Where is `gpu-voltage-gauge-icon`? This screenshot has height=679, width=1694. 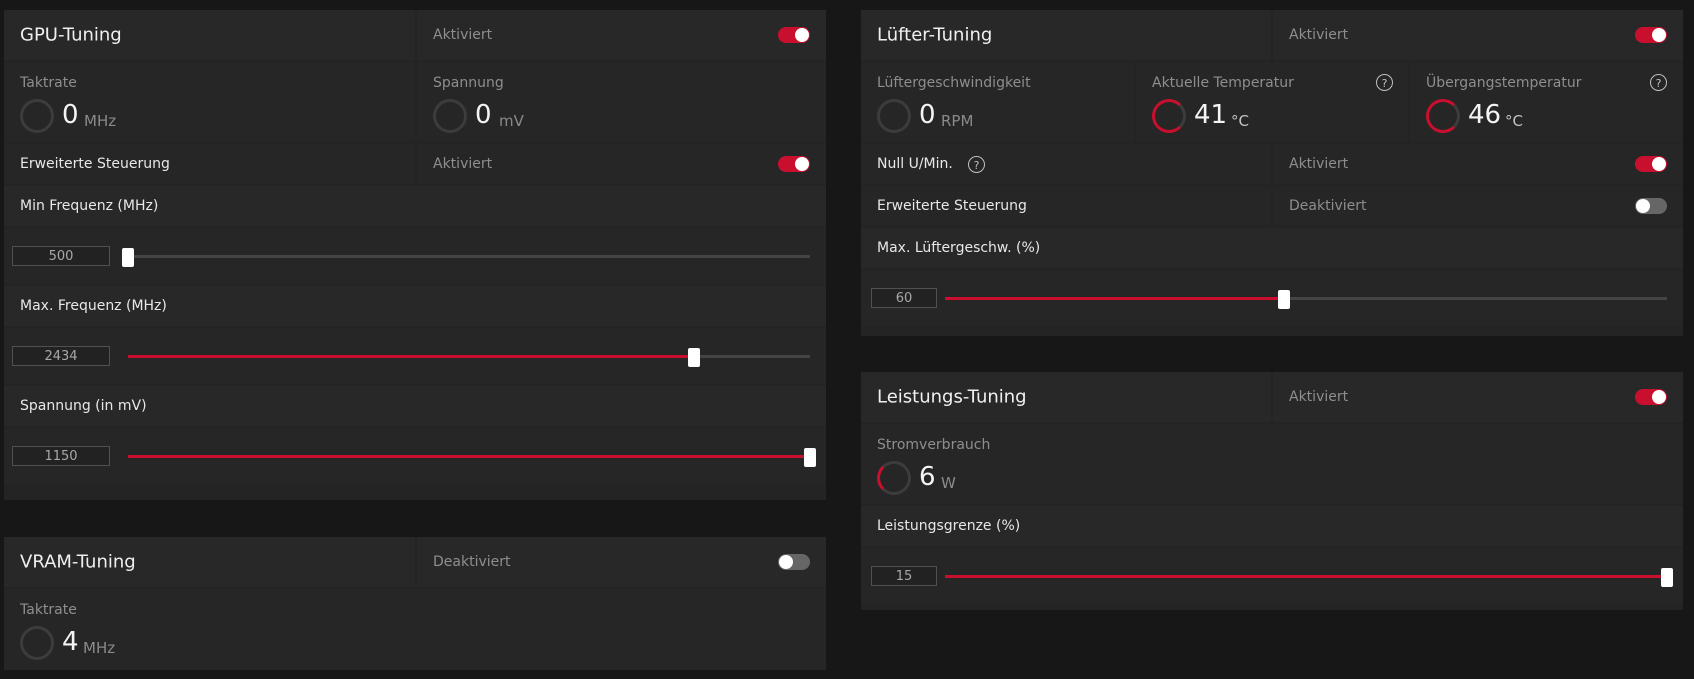
gpu-voltage-gauge-icon is located at coordinates (450, 116).